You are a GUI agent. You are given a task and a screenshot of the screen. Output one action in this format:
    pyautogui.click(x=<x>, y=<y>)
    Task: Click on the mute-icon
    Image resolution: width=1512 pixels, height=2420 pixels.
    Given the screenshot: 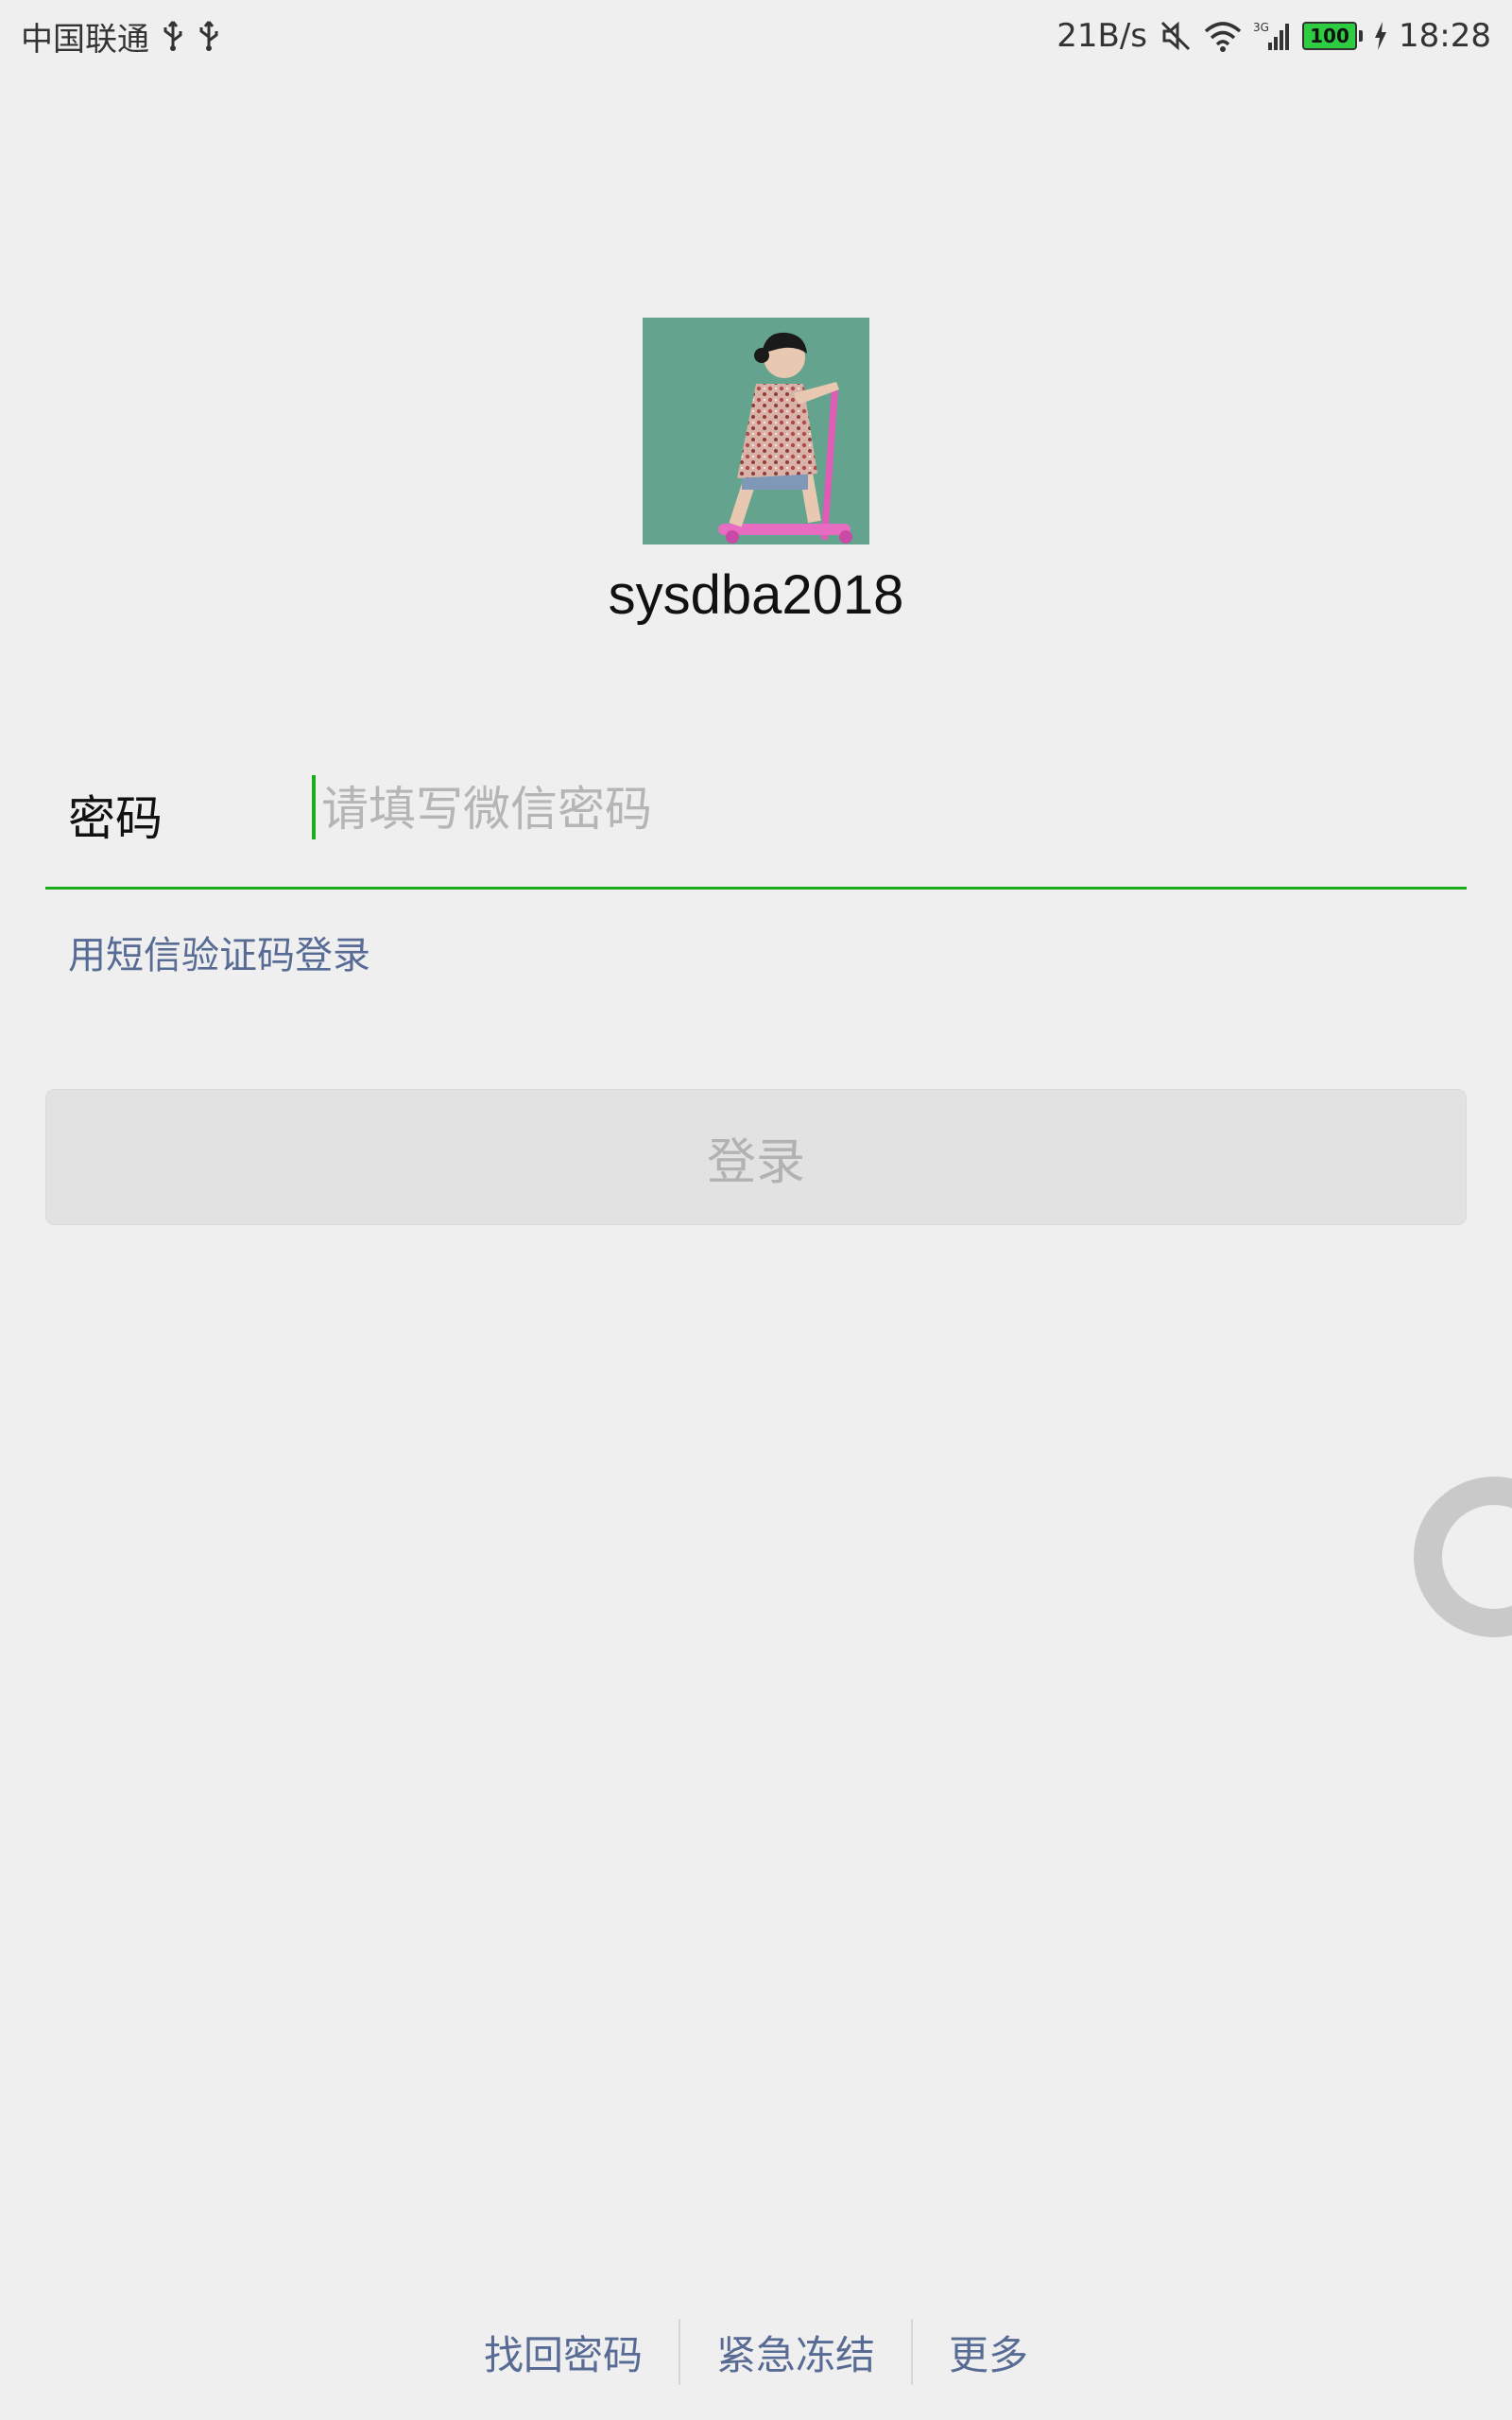 What is the action you would take?
    pyautogui.click(x=1176, y=36)
    